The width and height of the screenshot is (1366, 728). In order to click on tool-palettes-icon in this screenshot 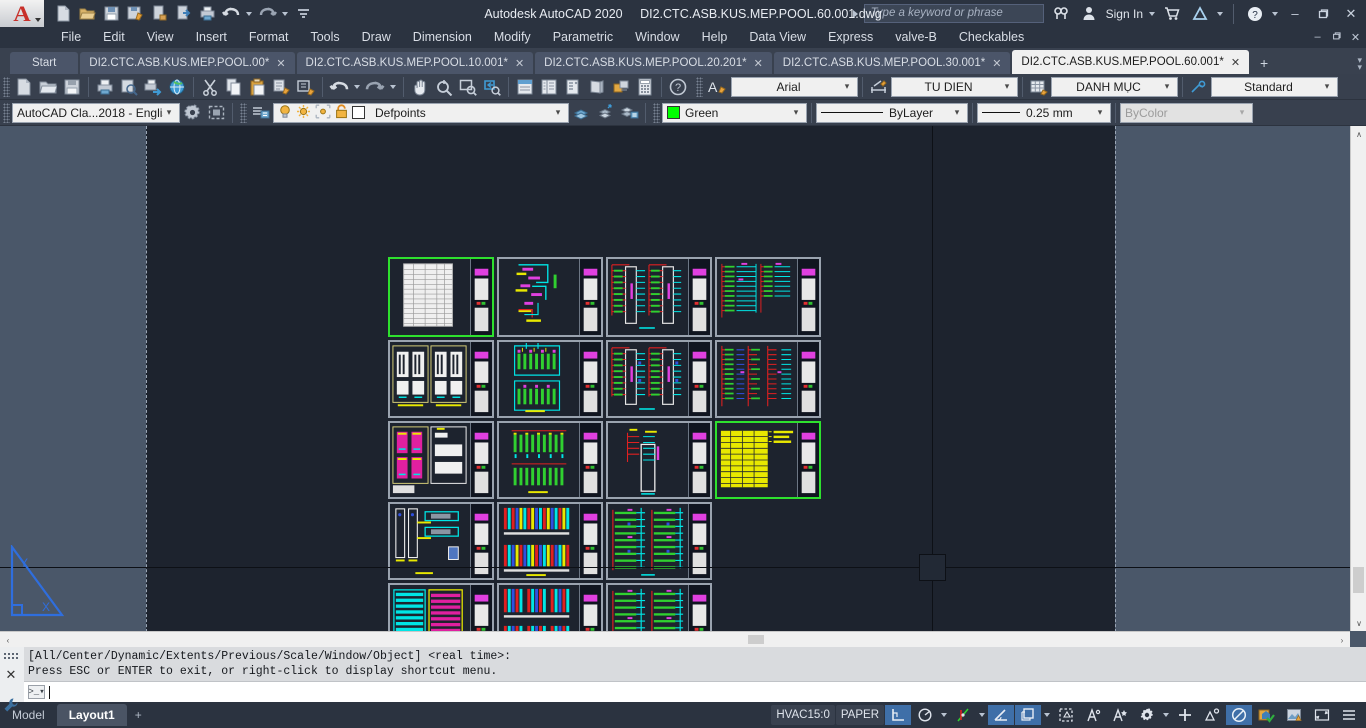, I will do `click(573, 87)`.